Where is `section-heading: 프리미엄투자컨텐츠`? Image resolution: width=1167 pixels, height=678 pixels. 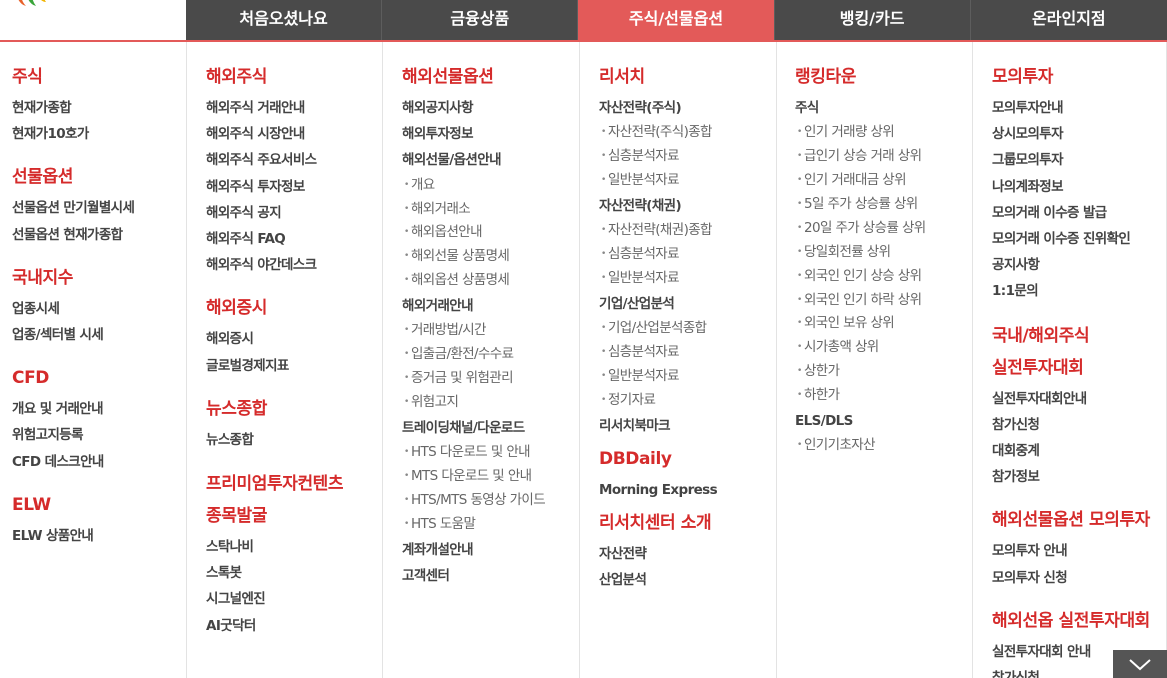
section-heading: 프리미엄투자컨텐츠 is located at coordinates (294, 484).